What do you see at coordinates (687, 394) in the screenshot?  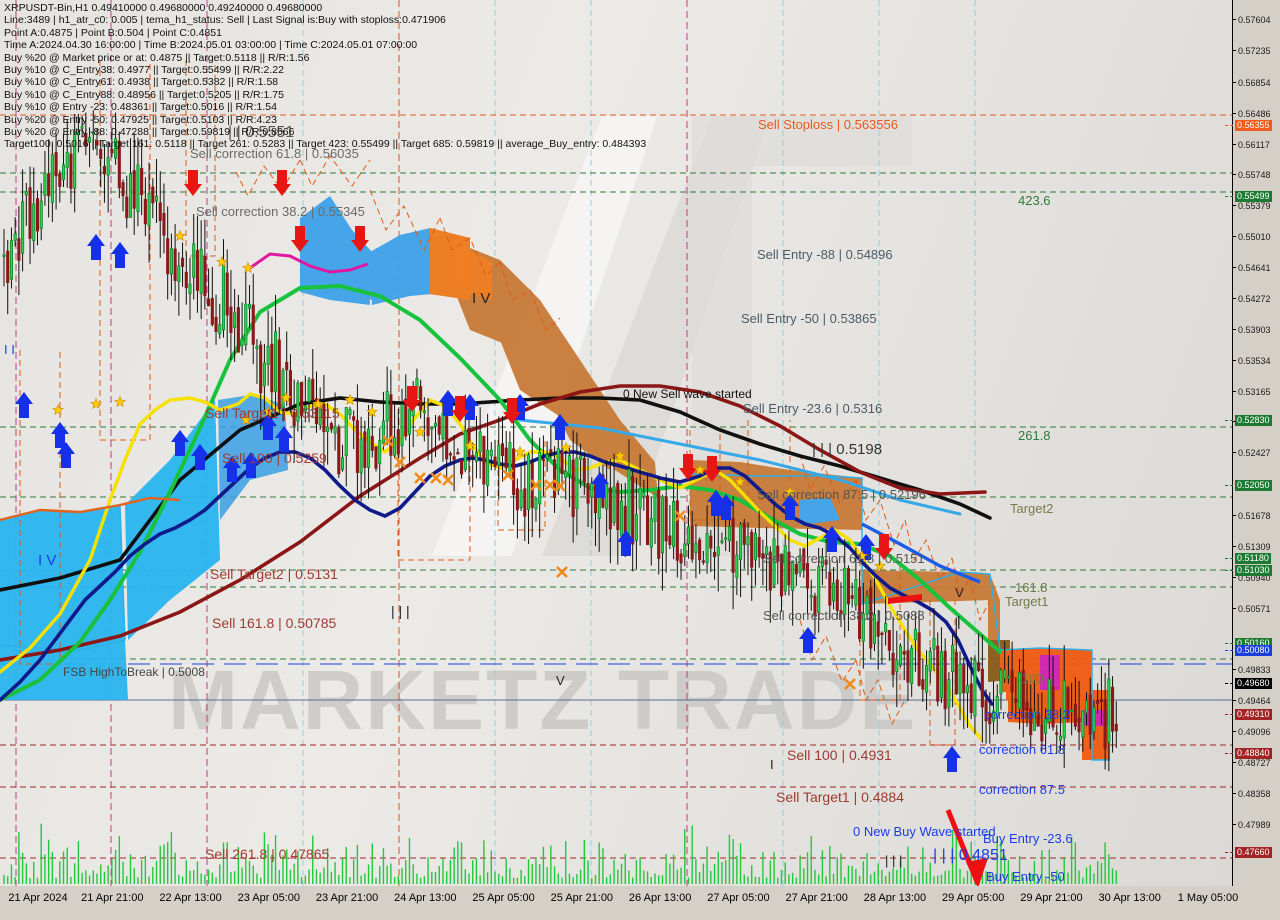 I see `annotation-new-sell-wave: 0 New Sell wave started` at bounding box center [687, 394].